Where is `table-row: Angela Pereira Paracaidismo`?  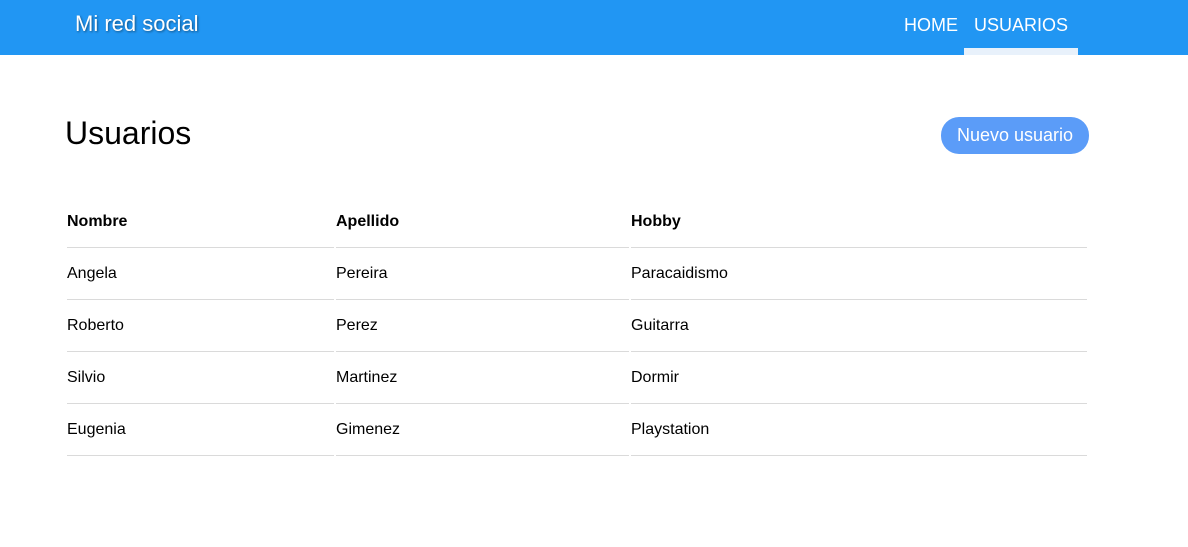
table-row: Angela Pereira Paracaidismo is located at coordinates (577, 274).